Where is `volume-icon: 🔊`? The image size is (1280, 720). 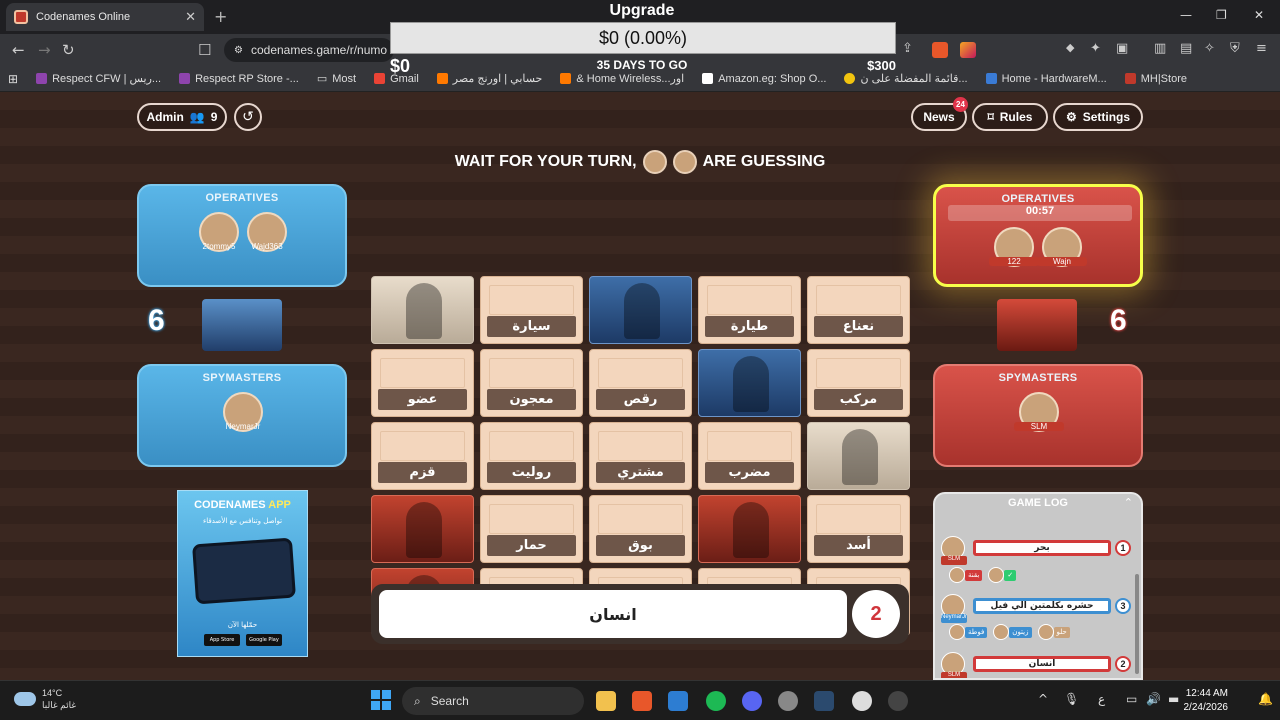 volume-icon: 🔊 is located at coordinates (1153, 699).